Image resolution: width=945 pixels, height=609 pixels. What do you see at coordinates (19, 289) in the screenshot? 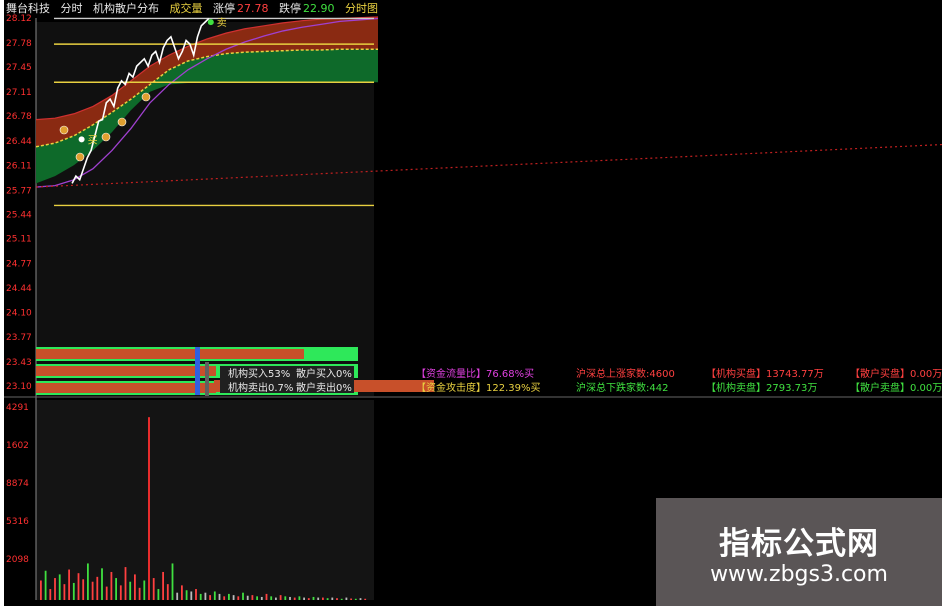
I see `price-tick-label: 24.44` at bounding box center [19, 289].